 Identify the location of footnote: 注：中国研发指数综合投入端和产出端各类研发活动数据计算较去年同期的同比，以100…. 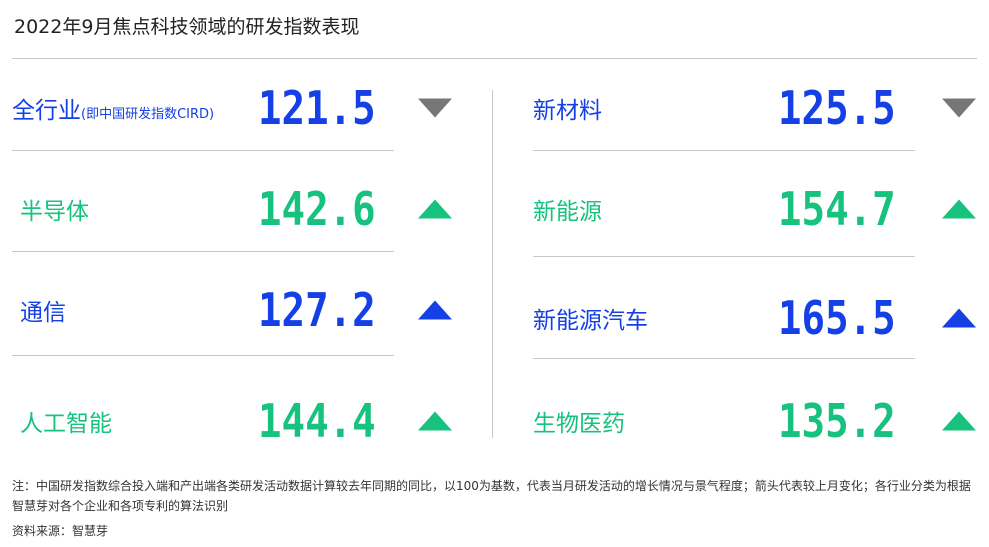
(491, 496).